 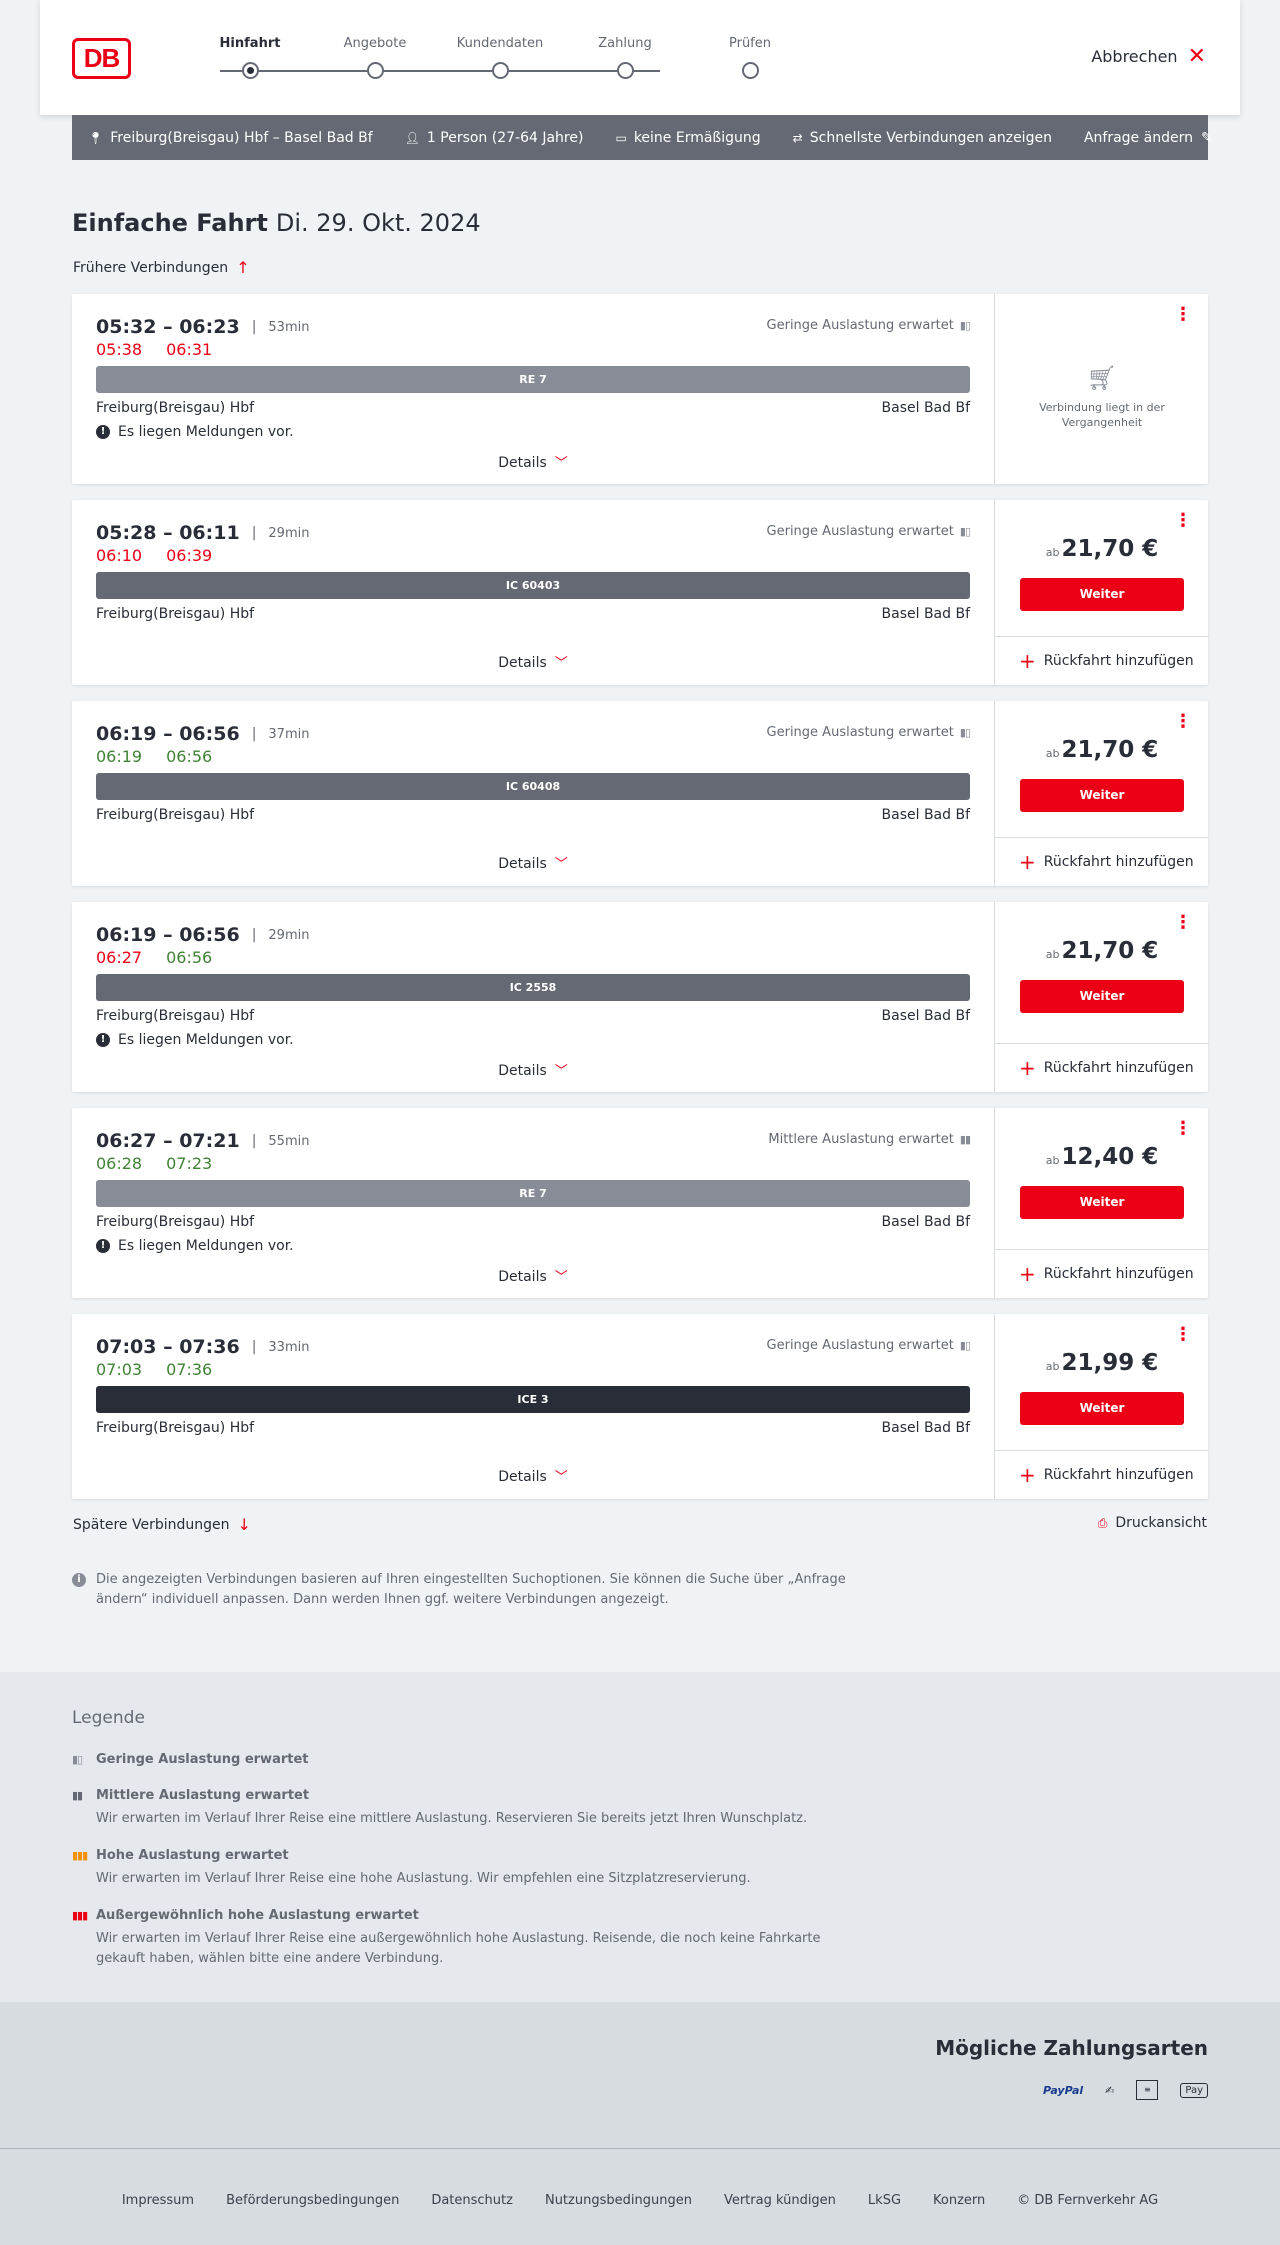 What do you see at coordinates (959, 2200) in the screenshot?
I see `footer-link-konzern: Konzern` at bounding box center [959, 2200].